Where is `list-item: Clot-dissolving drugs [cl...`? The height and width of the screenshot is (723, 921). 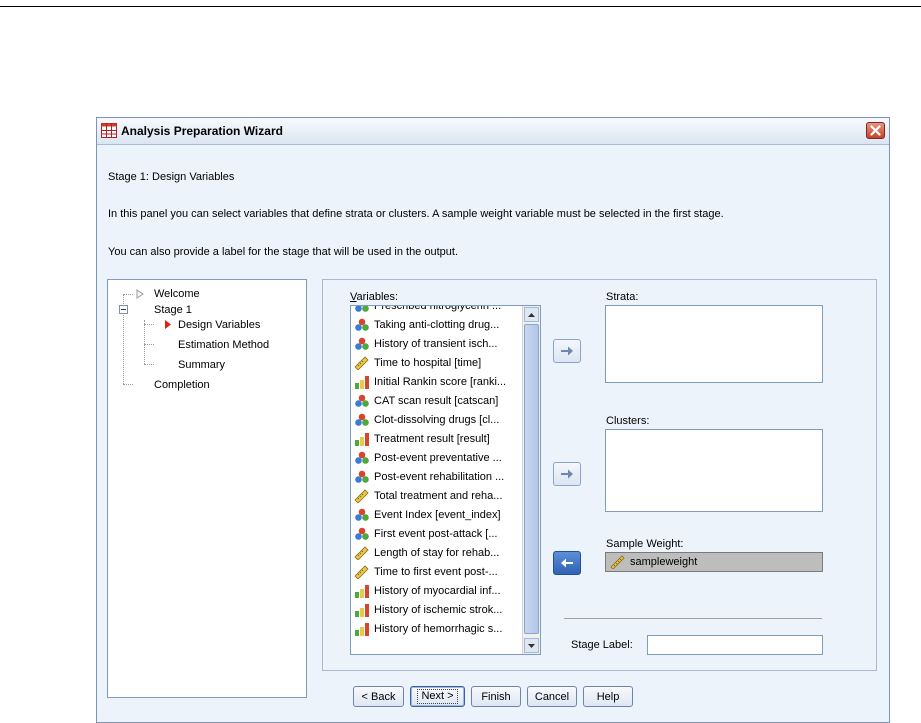
list-item: Clot-dissolving drugs [cl... is located at coordinates (437, 419).